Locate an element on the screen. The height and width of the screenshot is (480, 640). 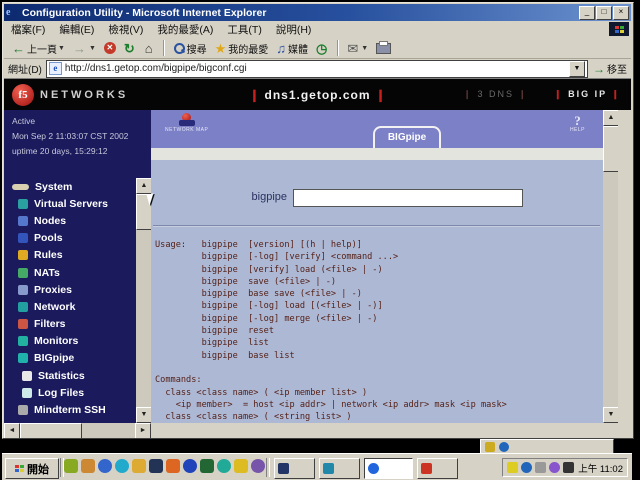
favorites-button: ★ 我的最愛 is located at coordinates (242, 48).